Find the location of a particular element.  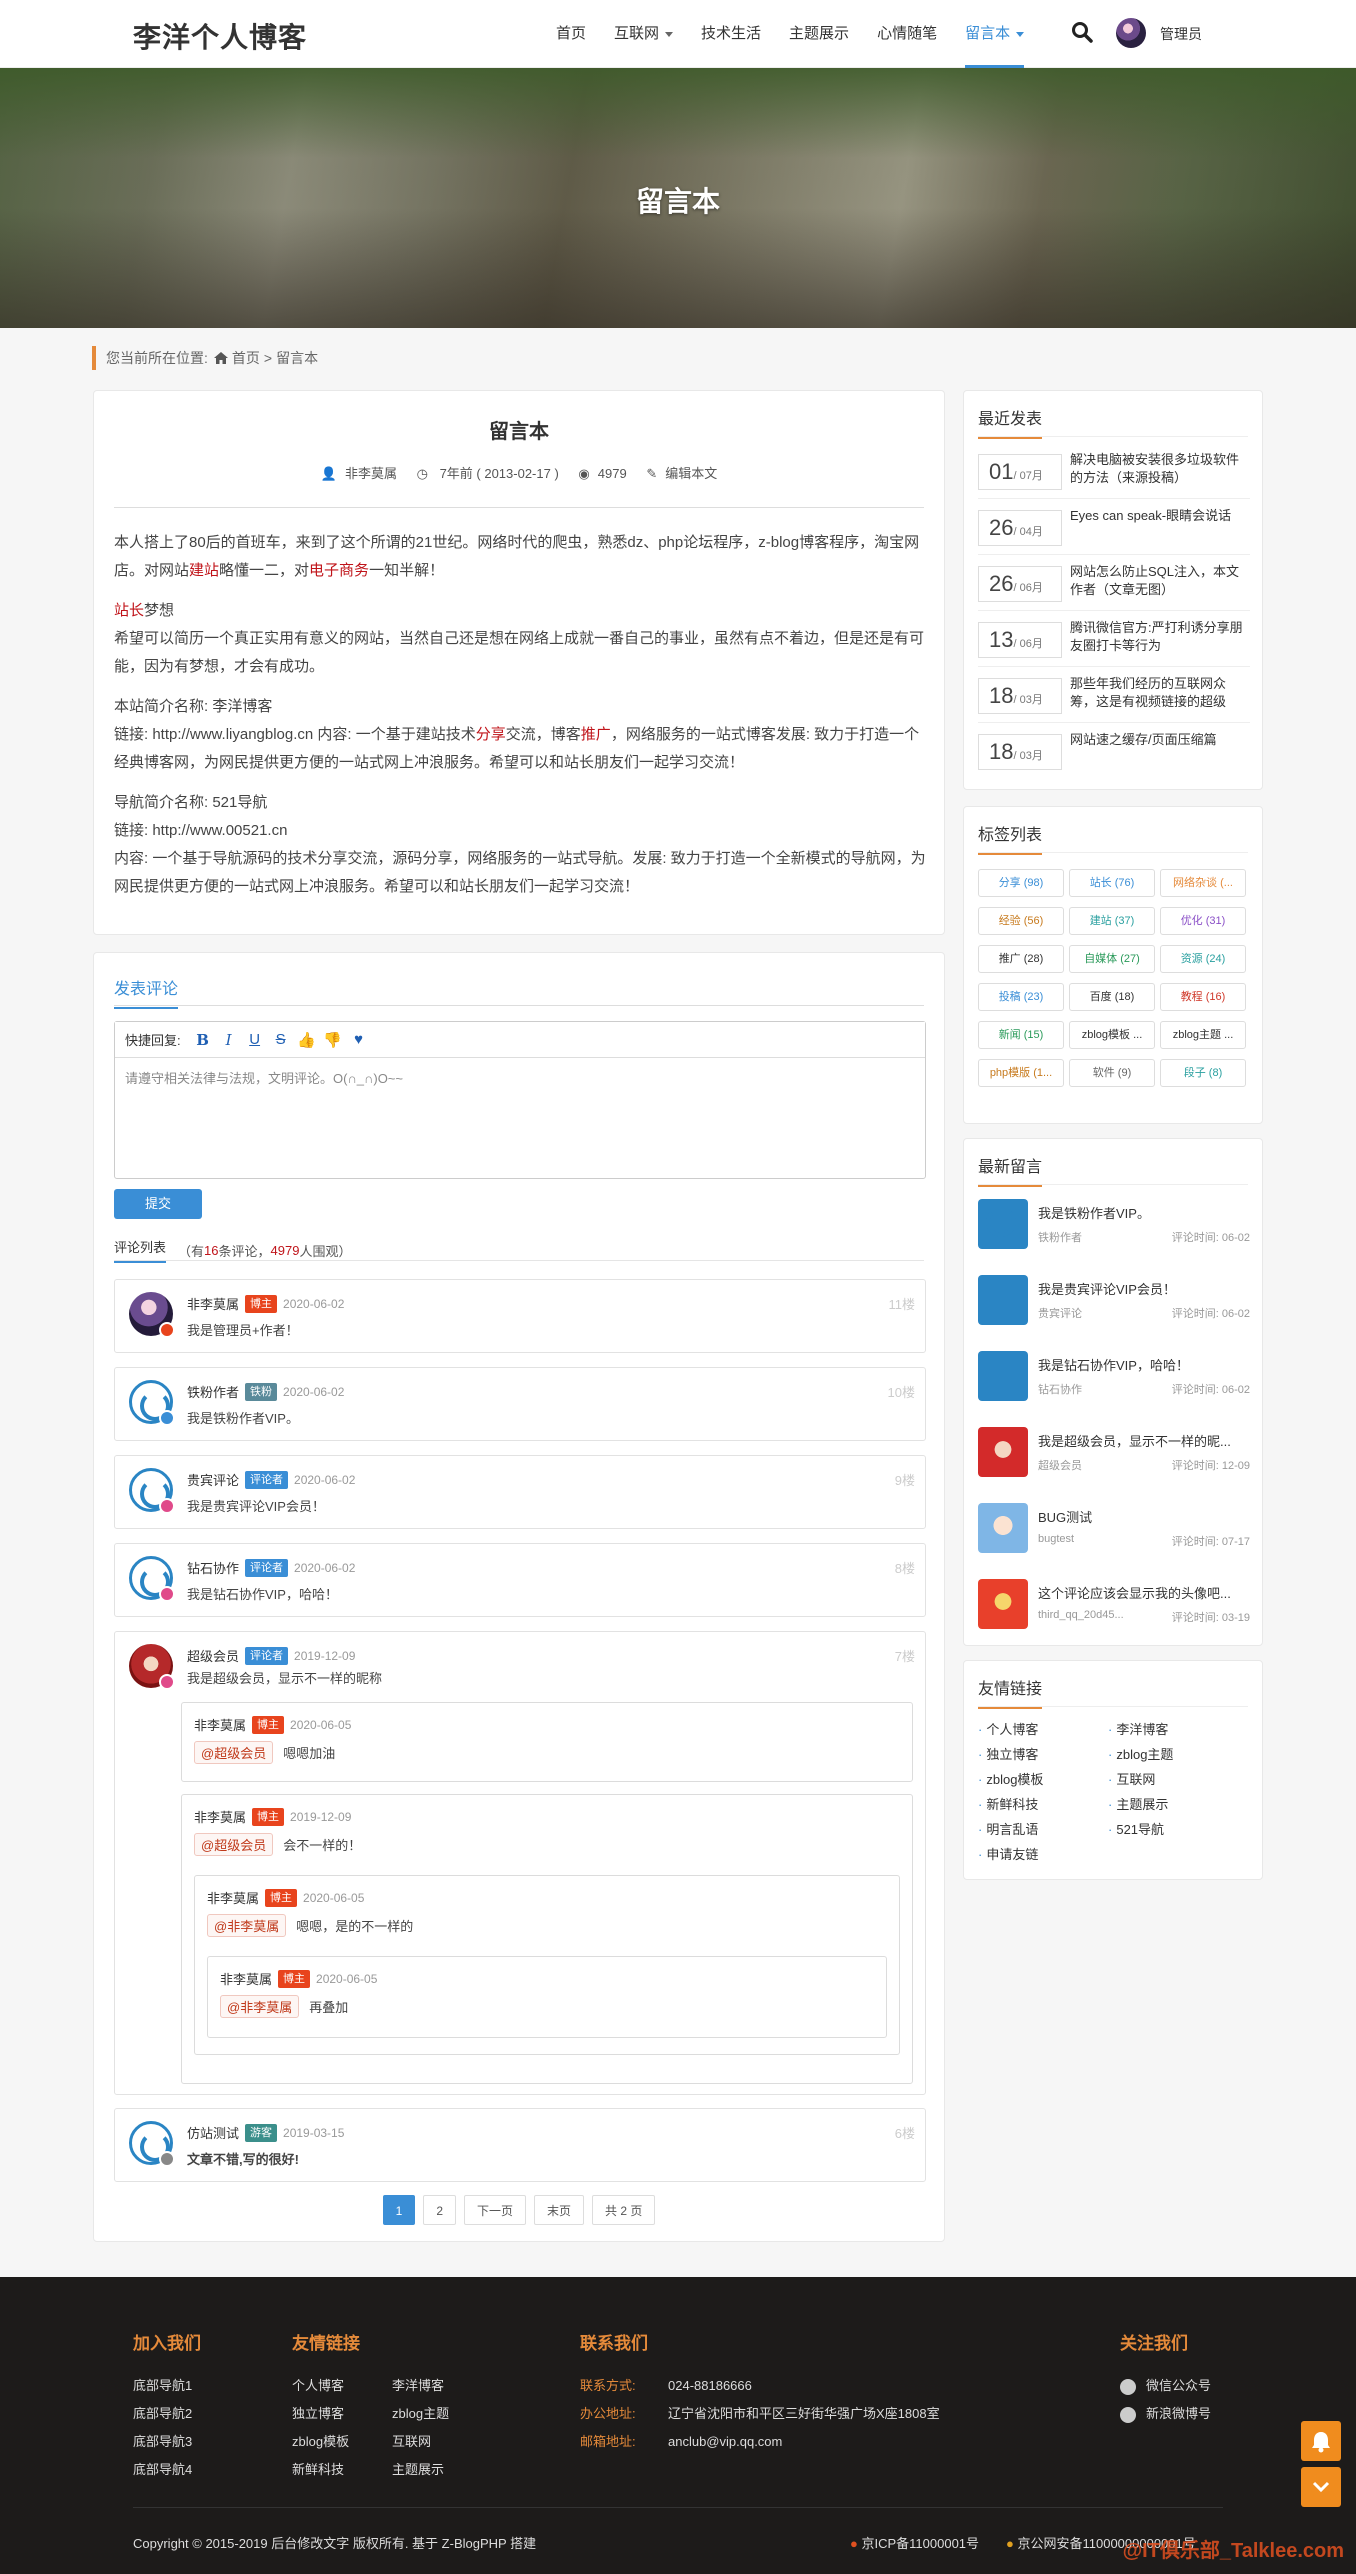

article-author: 非李莫属 is located at coordinates (371, 473).